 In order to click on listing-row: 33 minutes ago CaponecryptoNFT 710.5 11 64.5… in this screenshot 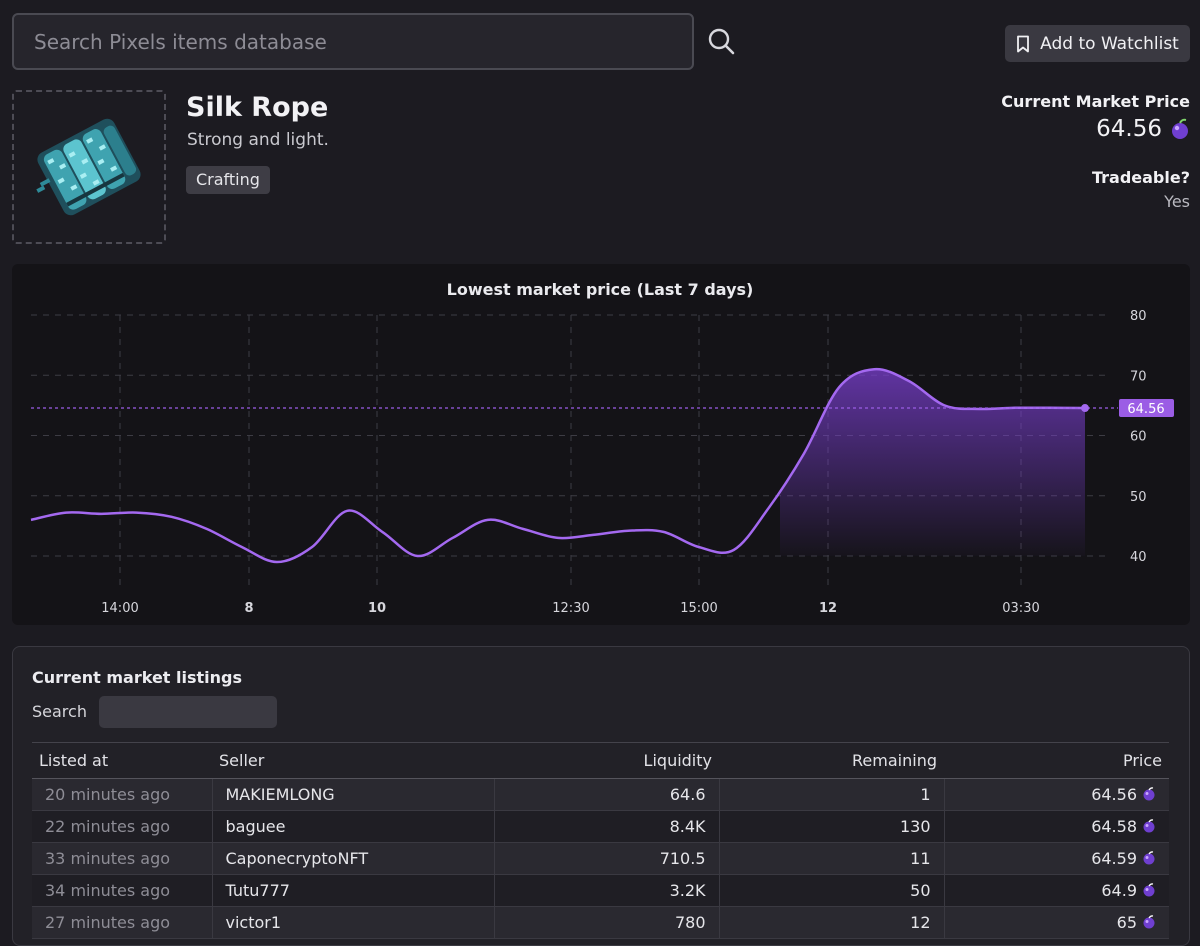, I will do `click(600, 858)`.